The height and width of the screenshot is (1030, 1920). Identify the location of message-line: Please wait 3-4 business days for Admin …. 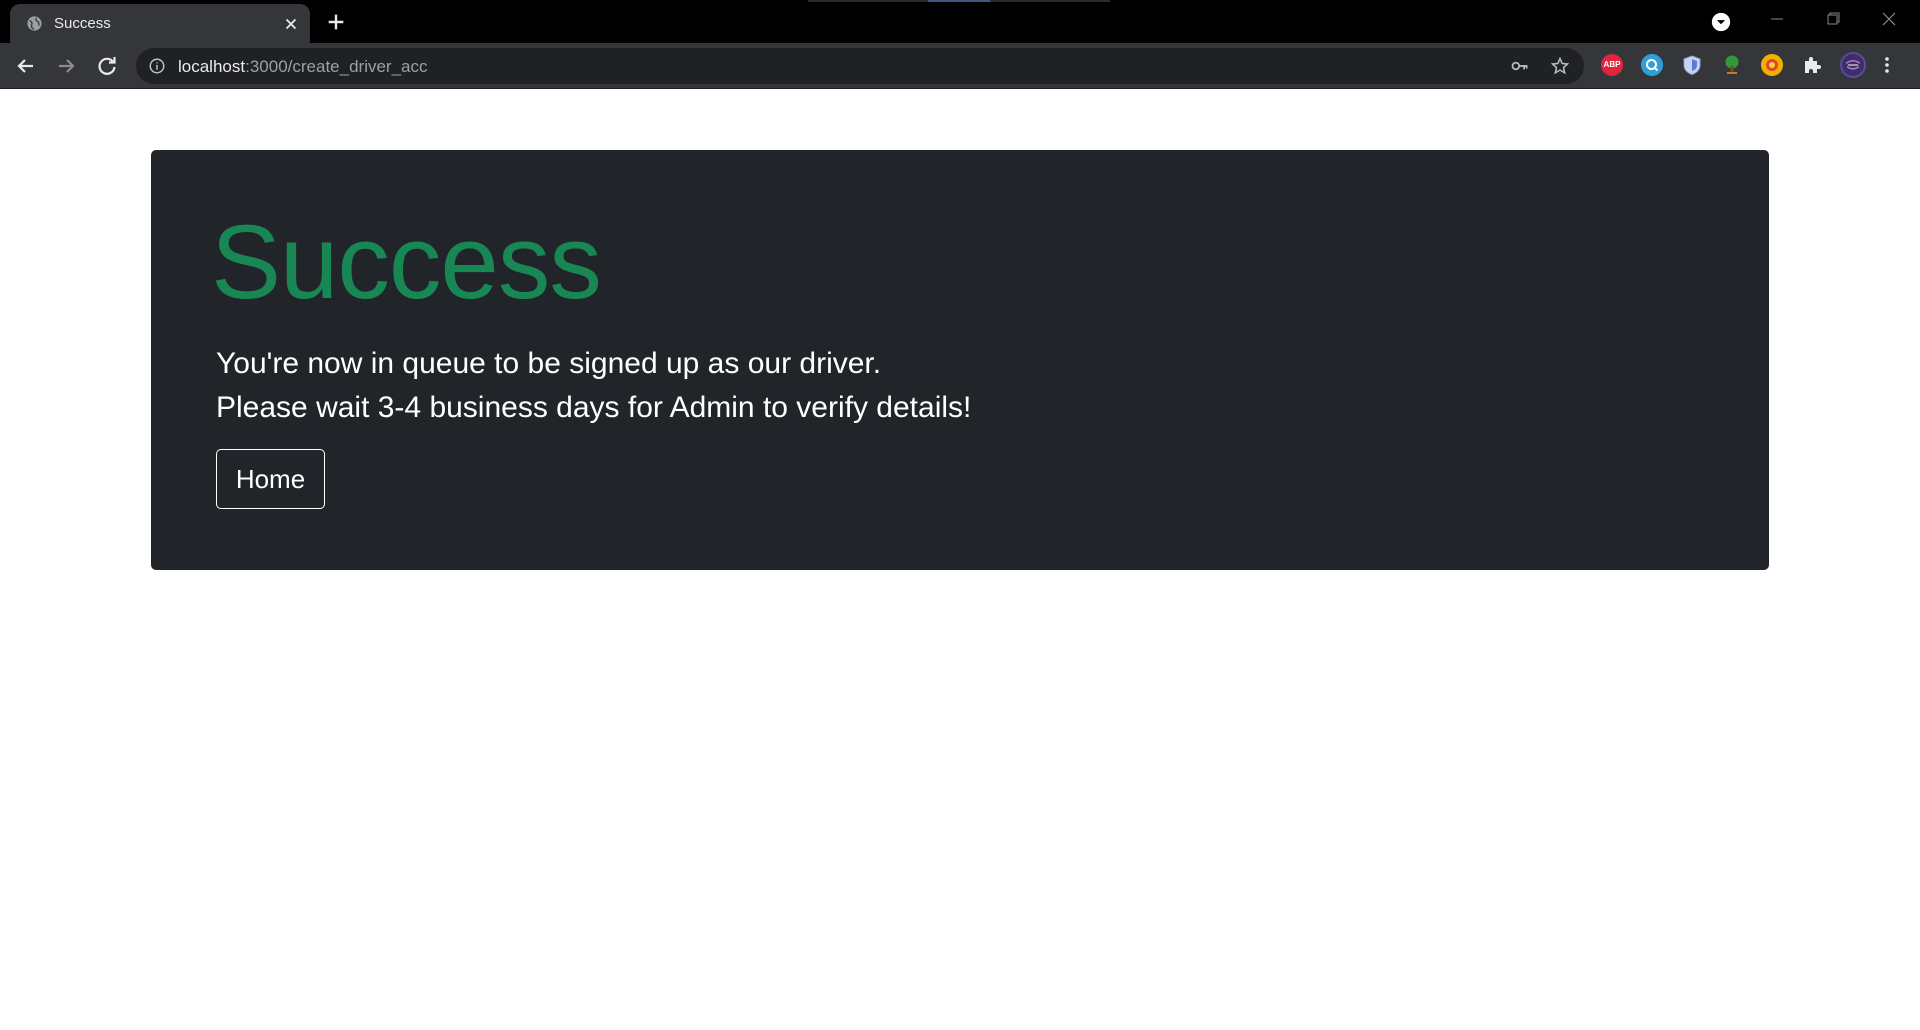
(594, 407).